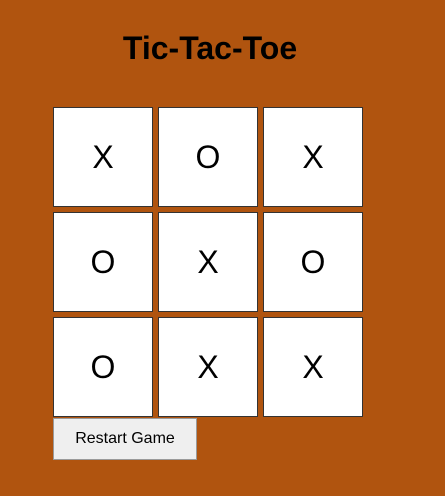 This screenshot has height=496, width=445. I want to click on cell-r2-c1: O, so click(103, 262).